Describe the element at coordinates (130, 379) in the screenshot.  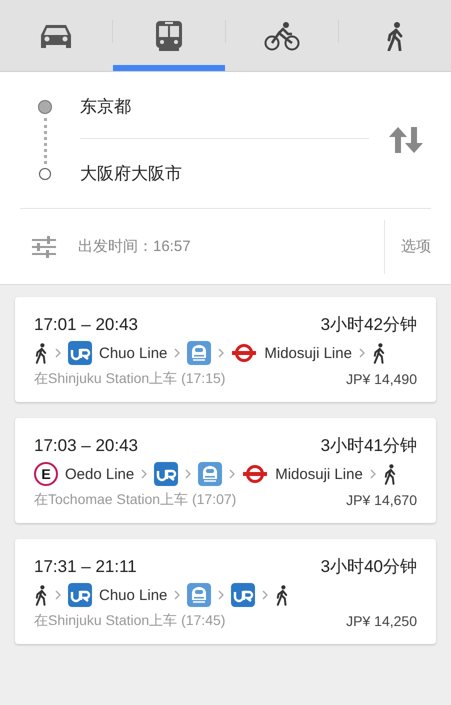
I see `boarding-info: 在Shinjuku Station上车 (17:15)` at that location.